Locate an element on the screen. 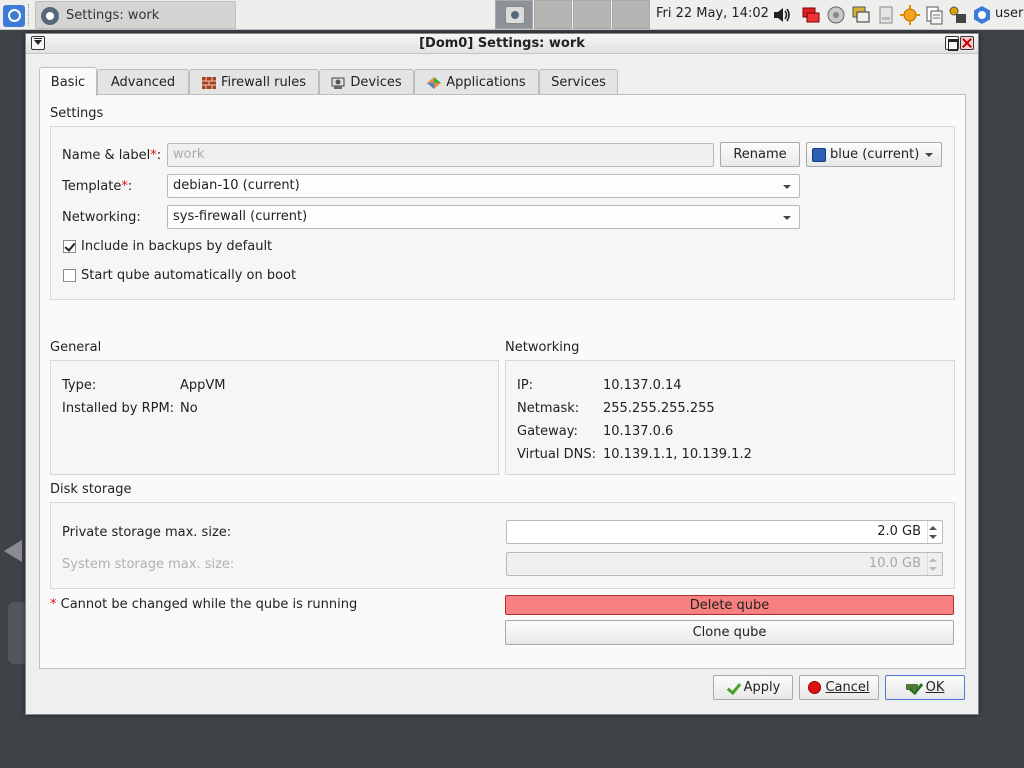  system-storage-value: 10.0 GB is located at coordinates (894, 563).